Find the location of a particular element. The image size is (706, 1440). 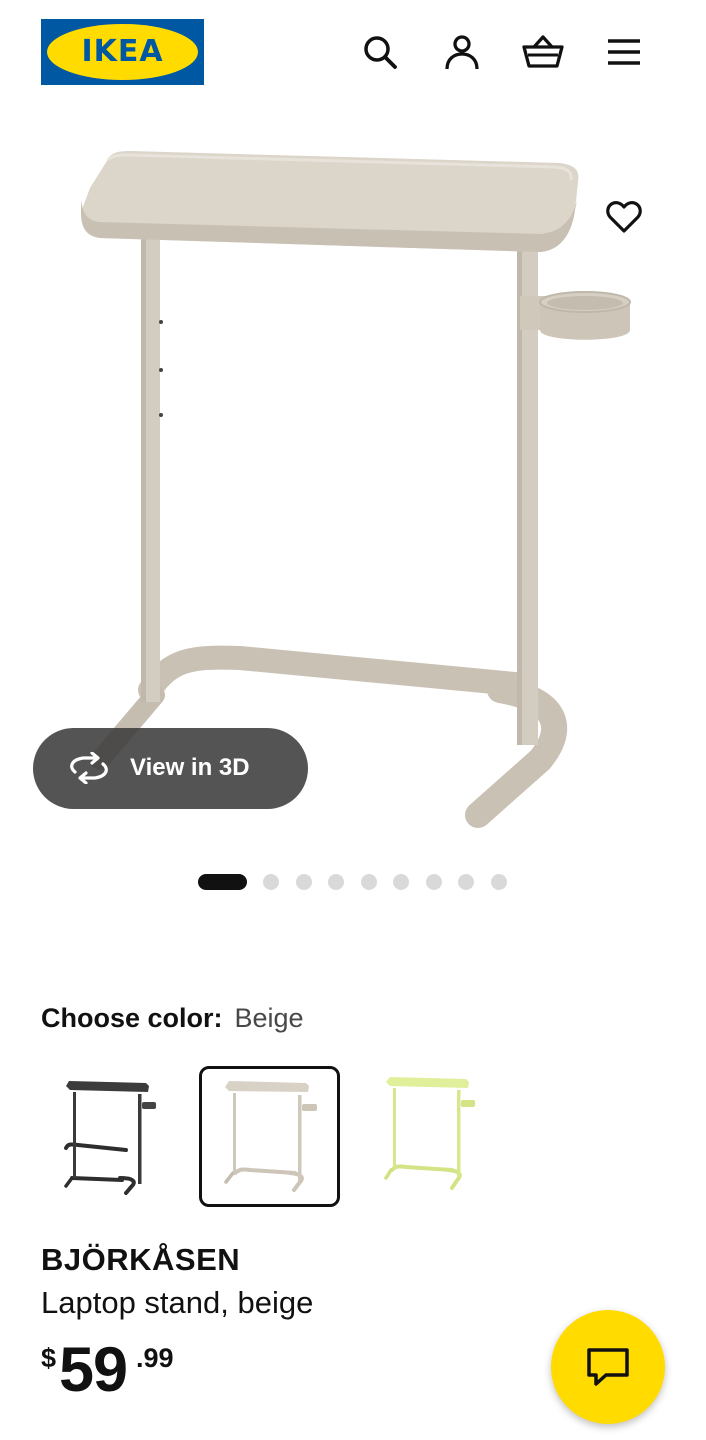

color-swatch-black is located at coordinates (108, 1136).